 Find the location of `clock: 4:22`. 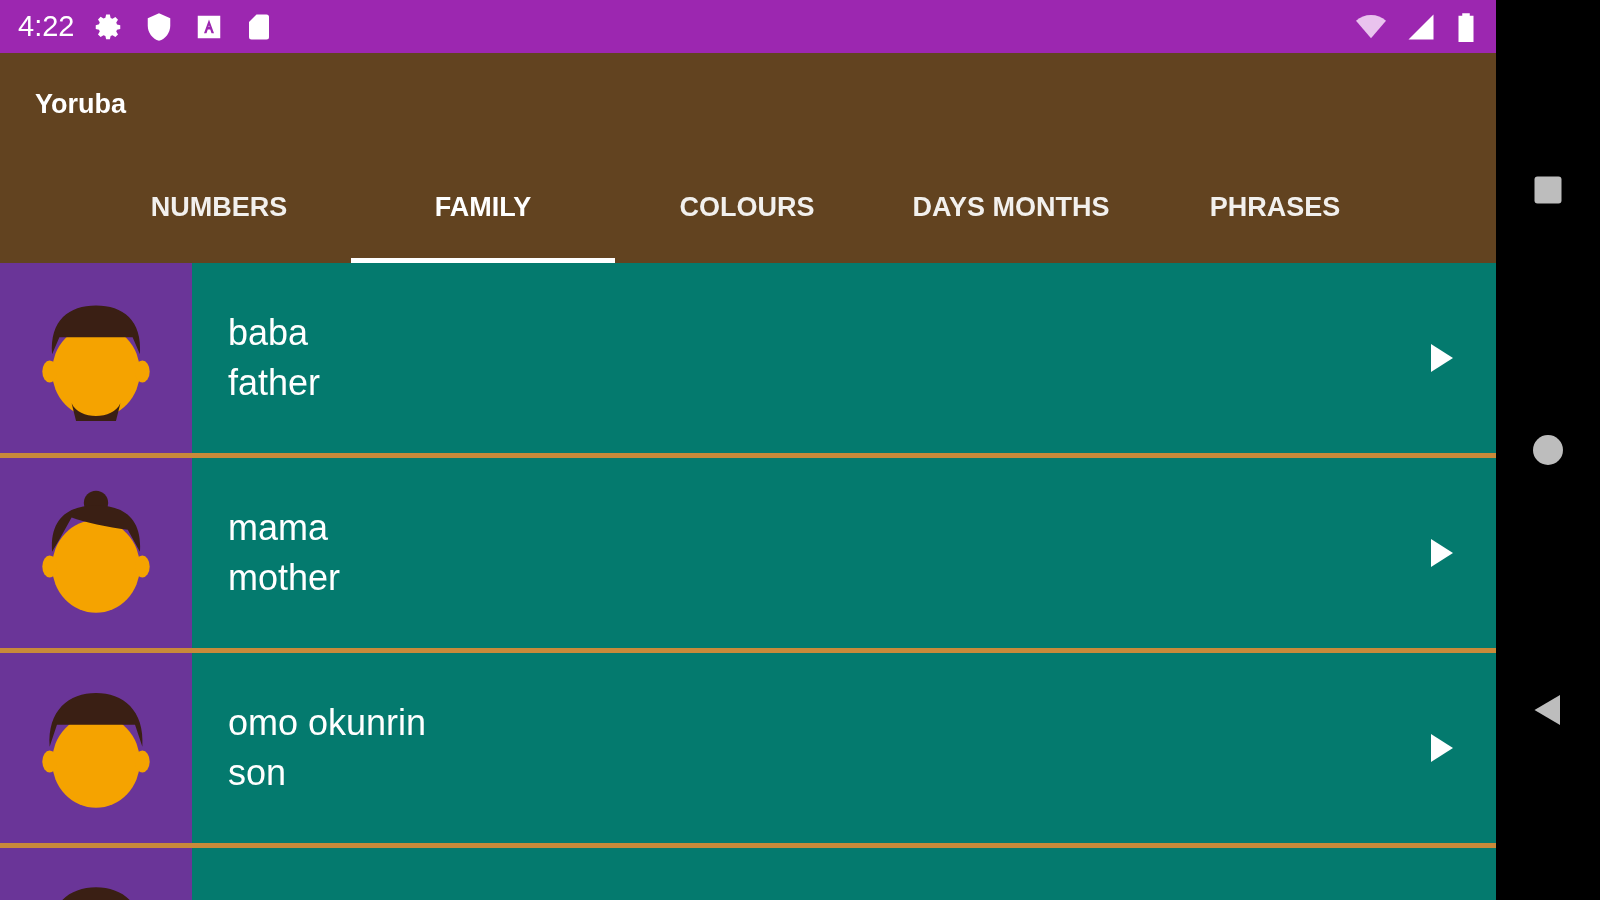

clock: 4:22 is located at coordinates (46, 26).